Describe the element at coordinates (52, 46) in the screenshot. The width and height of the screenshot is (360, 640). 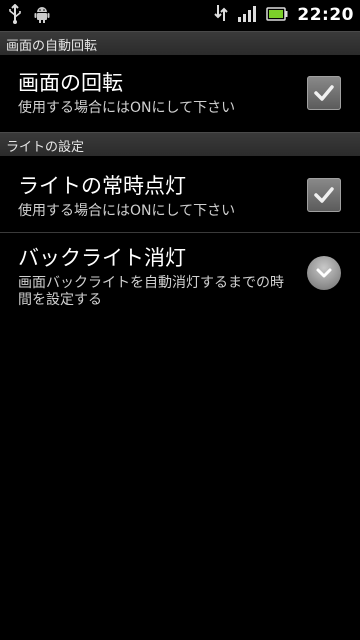
I see `section-header-label: 画面の自動回転` at that location.